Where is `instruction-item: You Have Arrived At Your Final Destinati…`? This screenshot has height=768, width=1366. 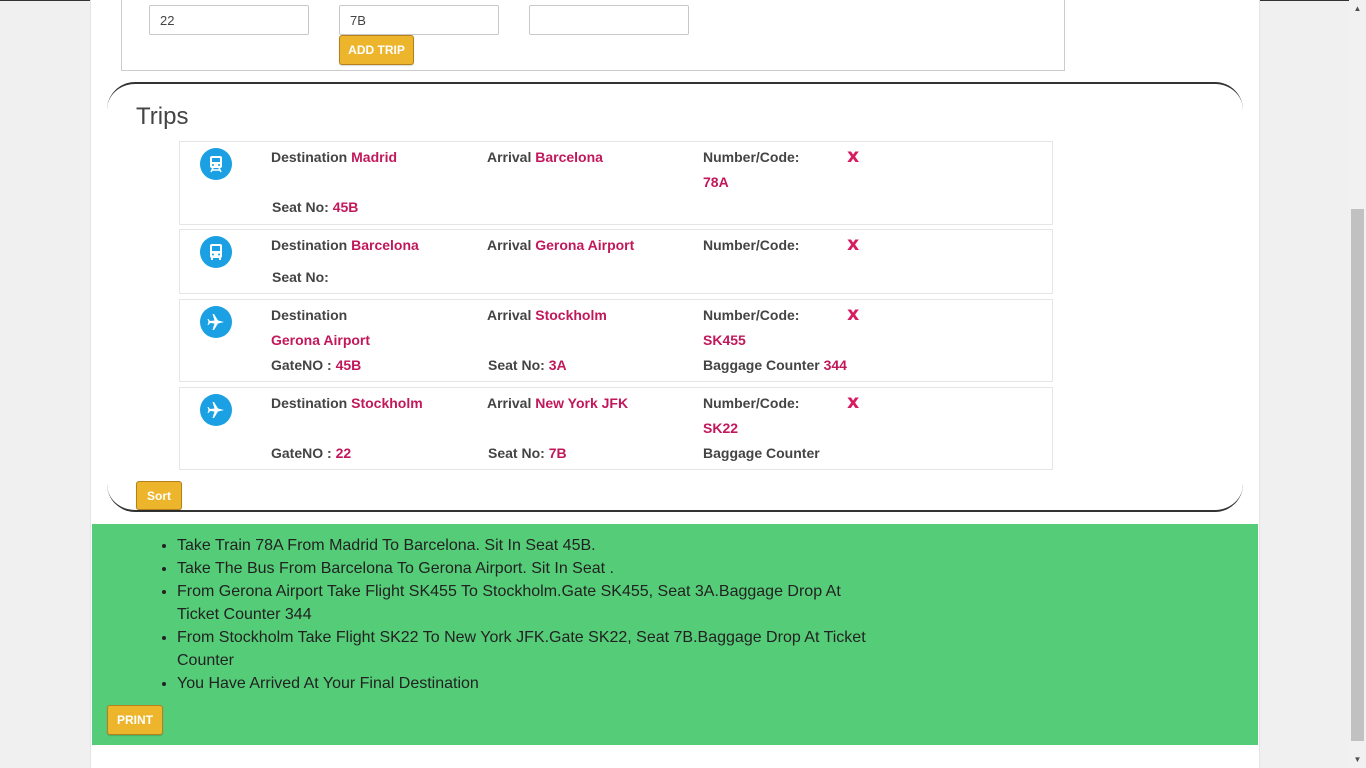
instruction-item: You Have Arrived At Your Final Destinati… is located at coordinates (527, 683).